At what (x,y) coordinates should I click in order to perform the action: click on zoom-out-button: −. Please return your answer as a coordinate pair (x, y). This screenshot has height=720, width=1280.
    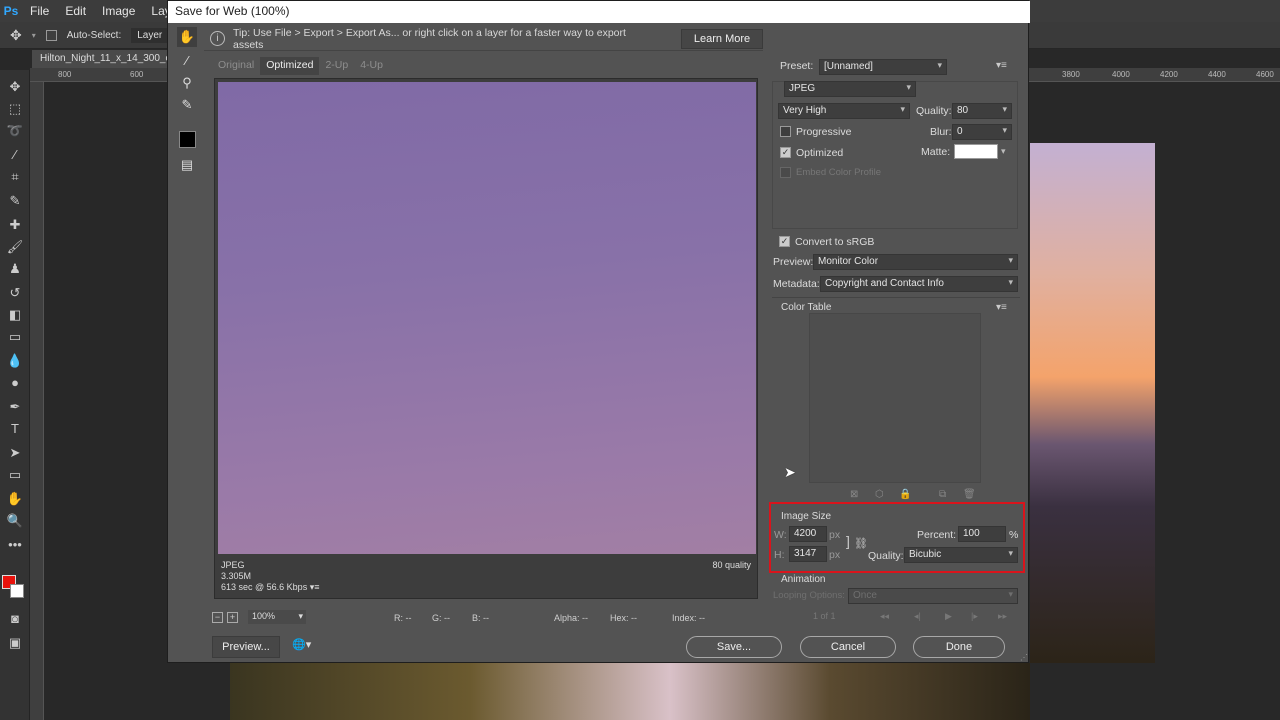
    Looking at the image, I should click on (217, 617).